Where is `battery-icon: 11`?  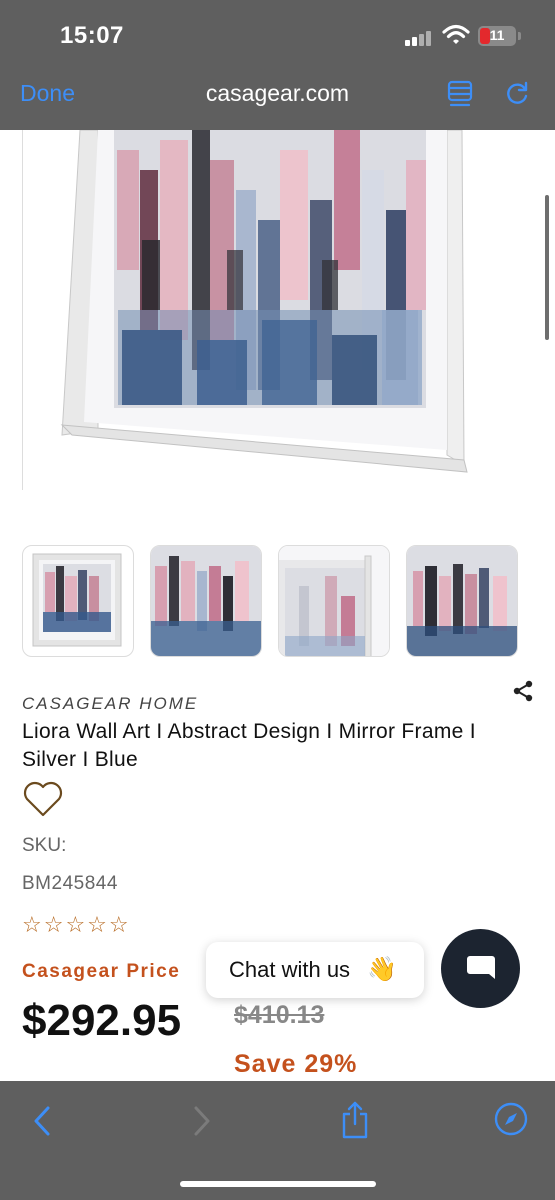 battery-icon: 11 is located at coordinates (497, 36).